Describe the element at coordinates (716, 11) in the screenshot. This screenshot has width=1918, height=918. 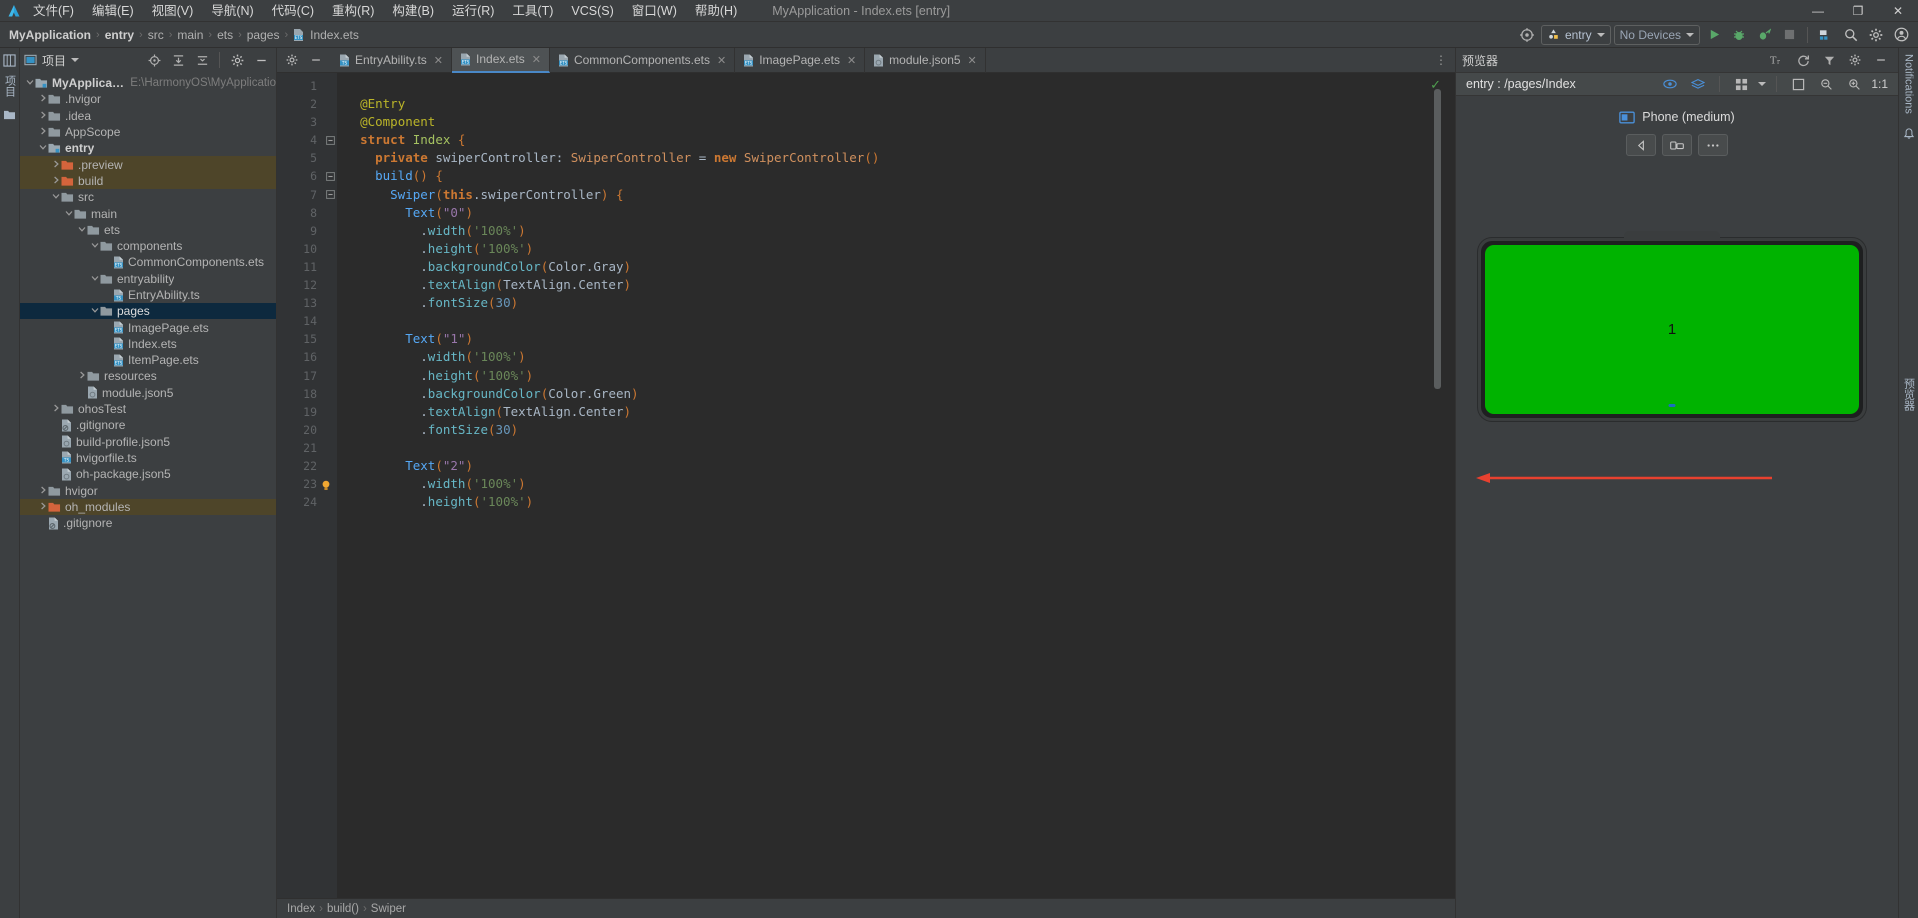
I see `menu-item-help: 帮助(H)` at that location.